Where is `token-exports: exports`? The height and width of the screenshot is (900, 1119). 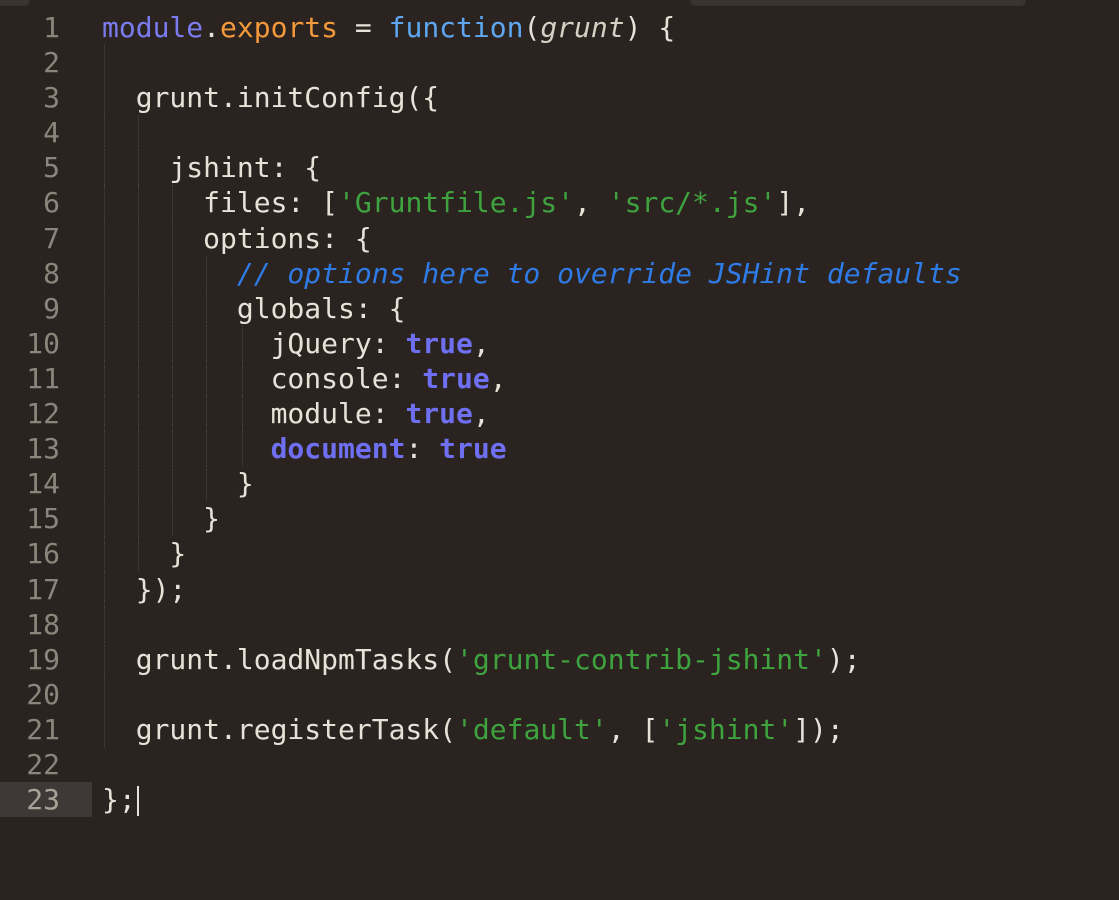
token-exports: exports is located at coordinates (279, 27).